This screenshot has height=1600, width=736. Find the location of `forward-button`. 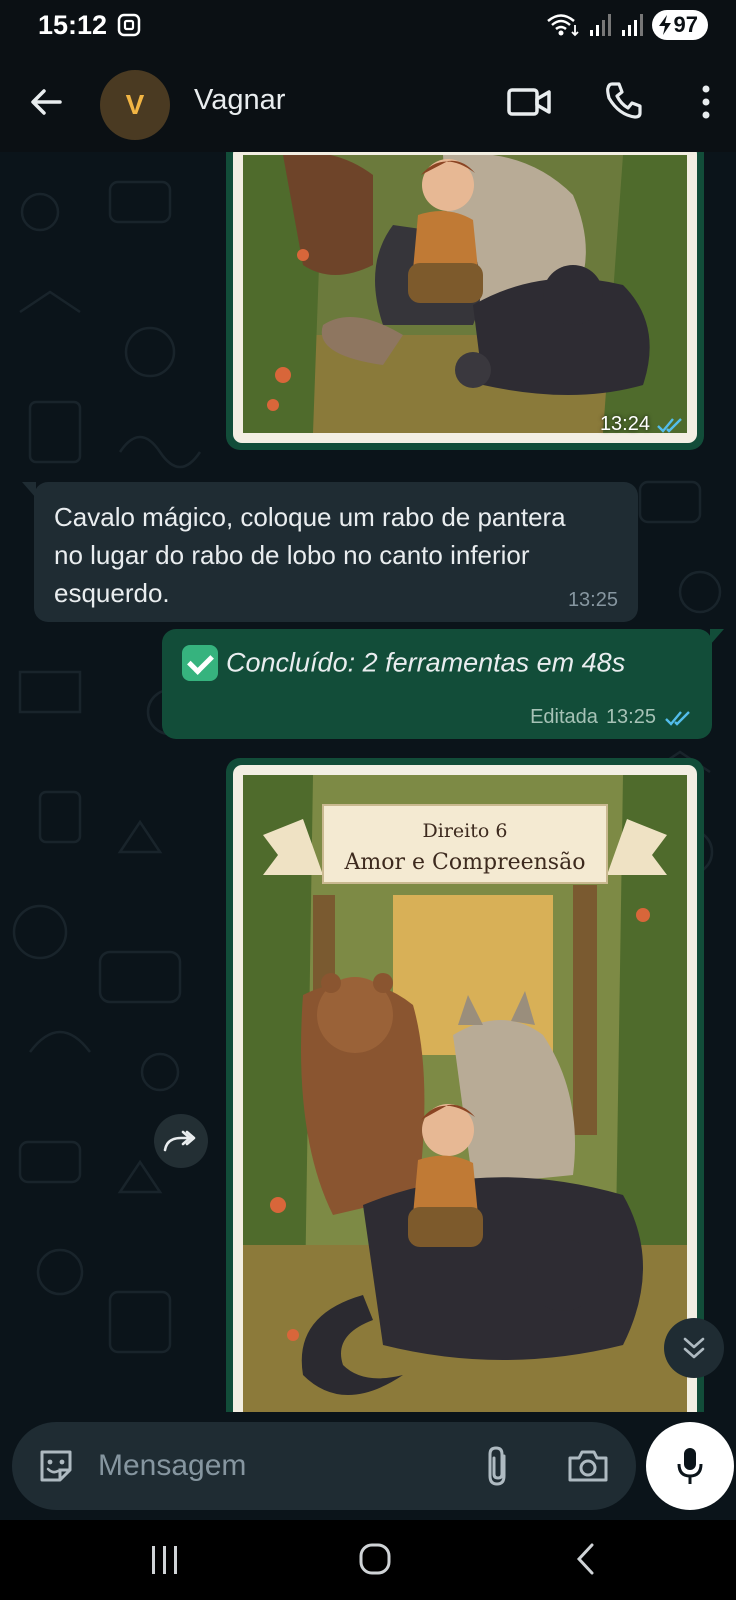

forward-button is located at coordinates (181, 1141).